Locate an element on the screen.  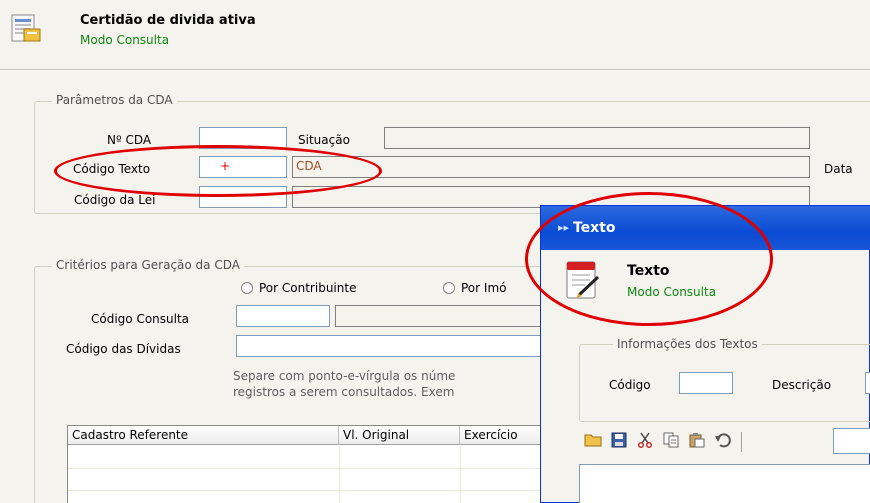
page-mode: Modo Consulta is located at coordinates (125, 40).